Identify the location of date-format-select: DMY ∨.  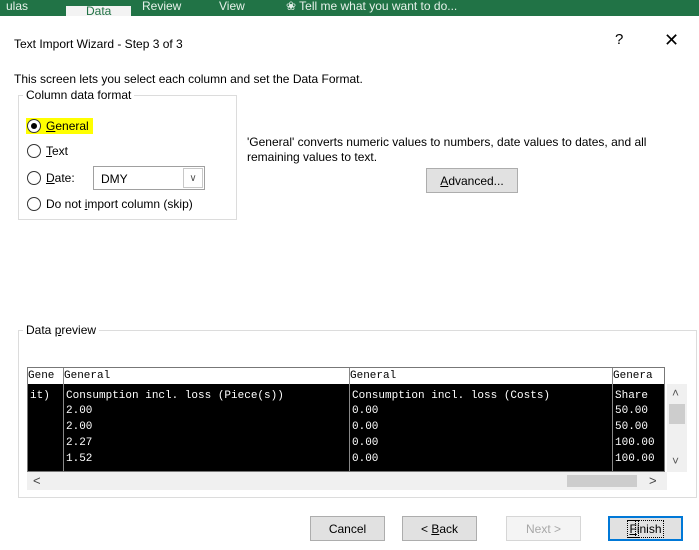
(149, 178).